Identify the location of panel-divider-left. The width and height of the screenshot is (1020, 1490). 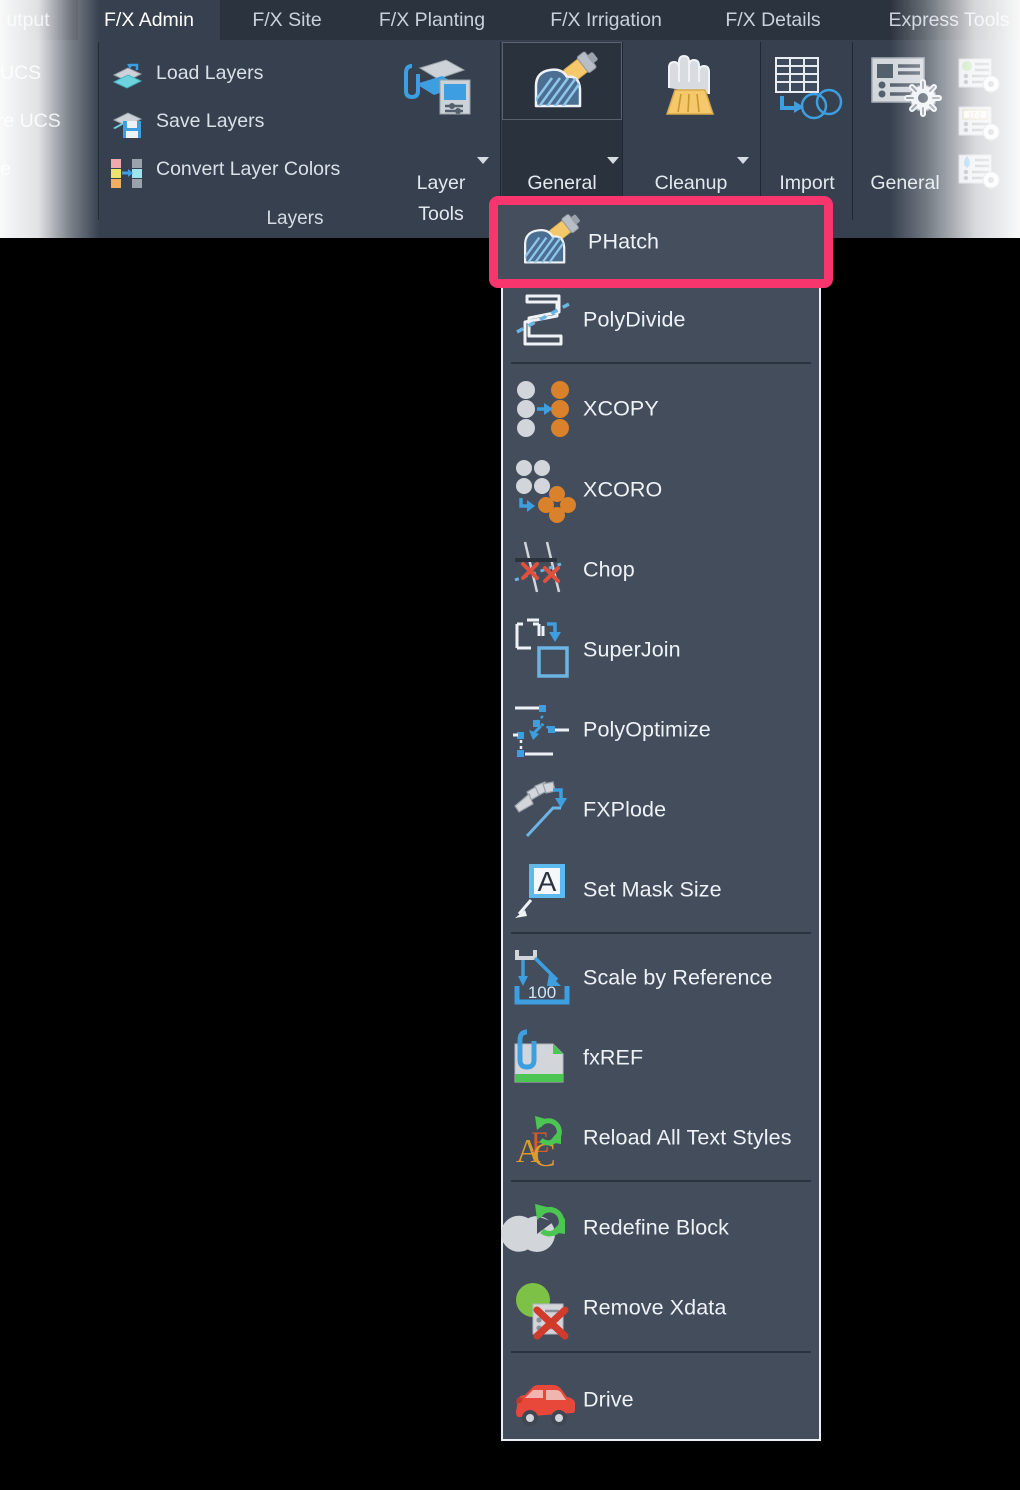
(98, 131).